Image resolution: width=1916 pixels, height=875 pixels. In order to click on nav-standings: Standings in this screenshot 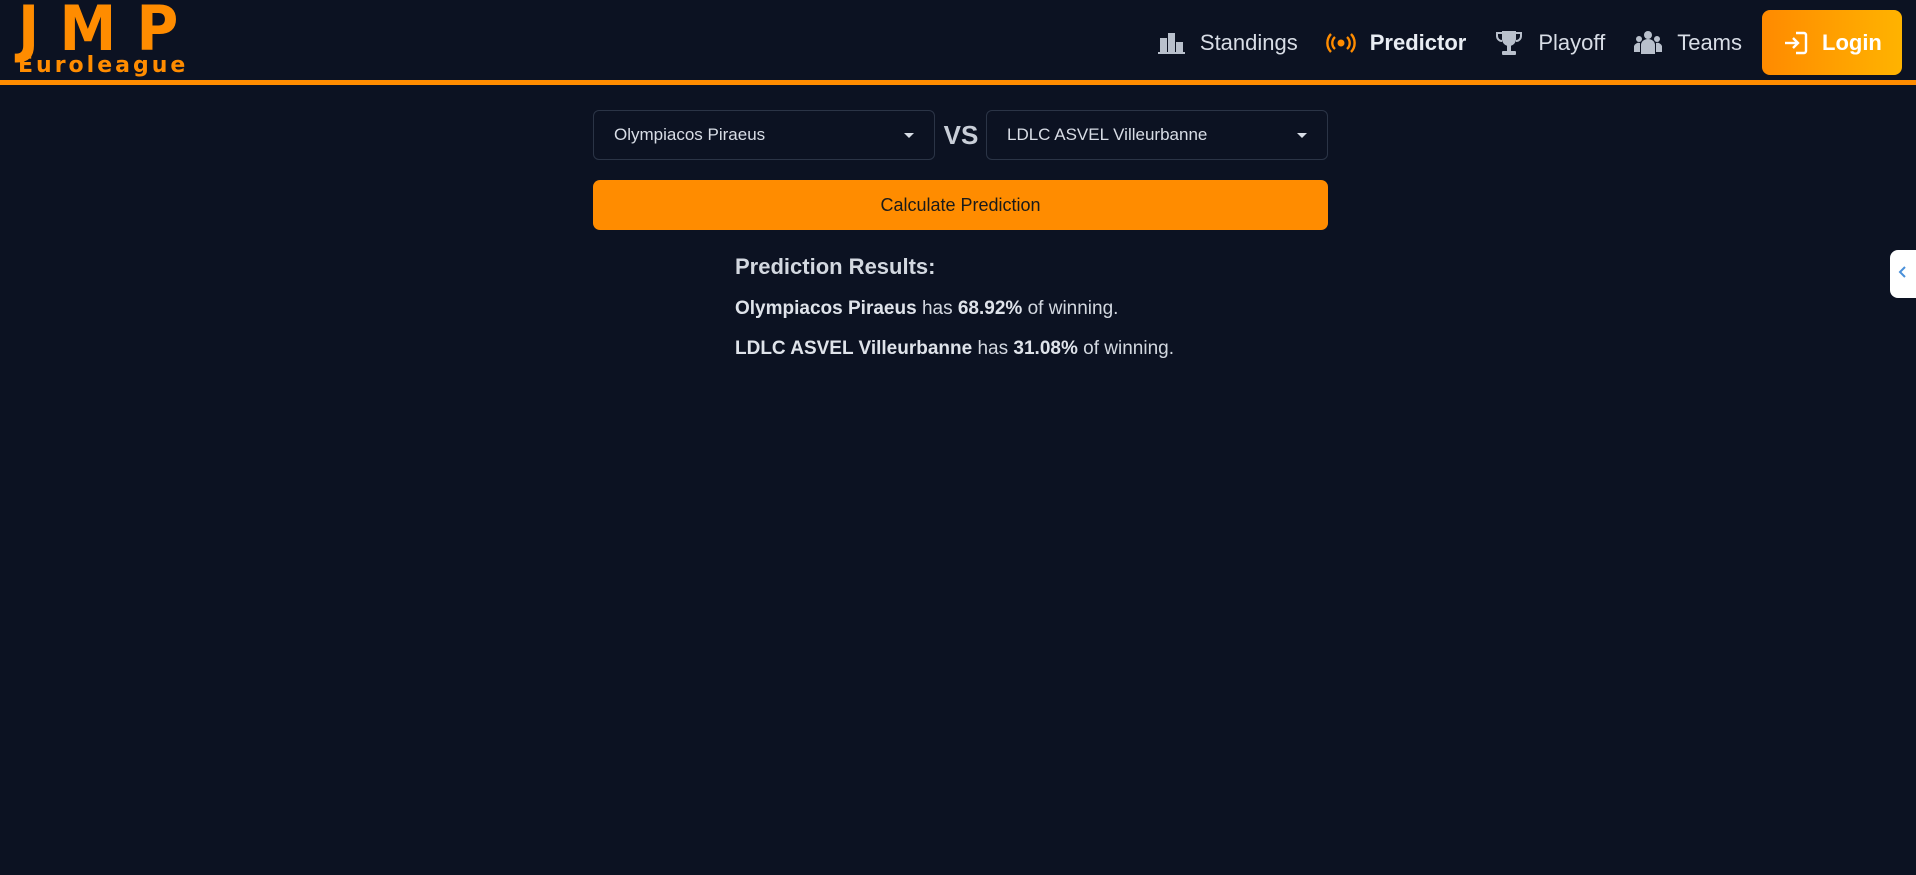, I will do `click(1227, 43)`.